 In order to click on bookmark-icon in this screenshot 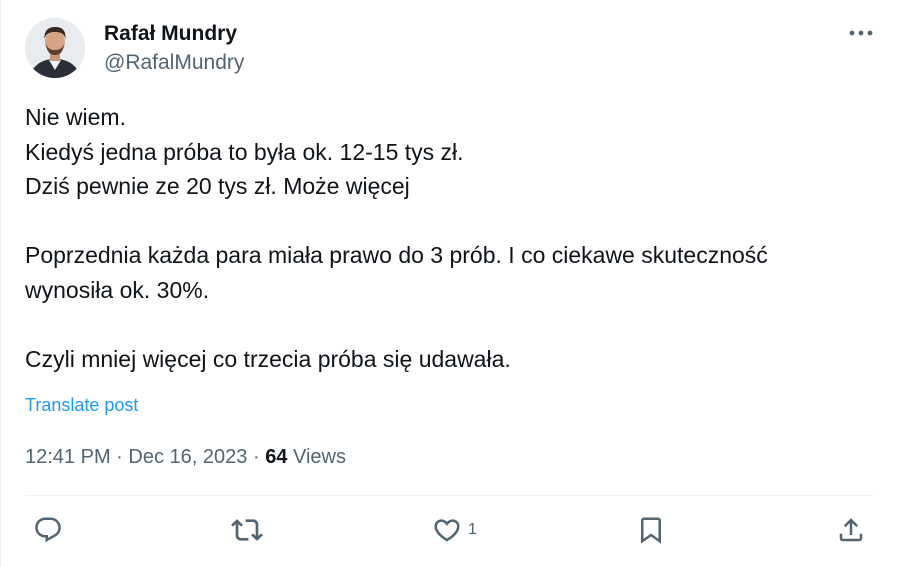, I will do `click(651, 530)`.